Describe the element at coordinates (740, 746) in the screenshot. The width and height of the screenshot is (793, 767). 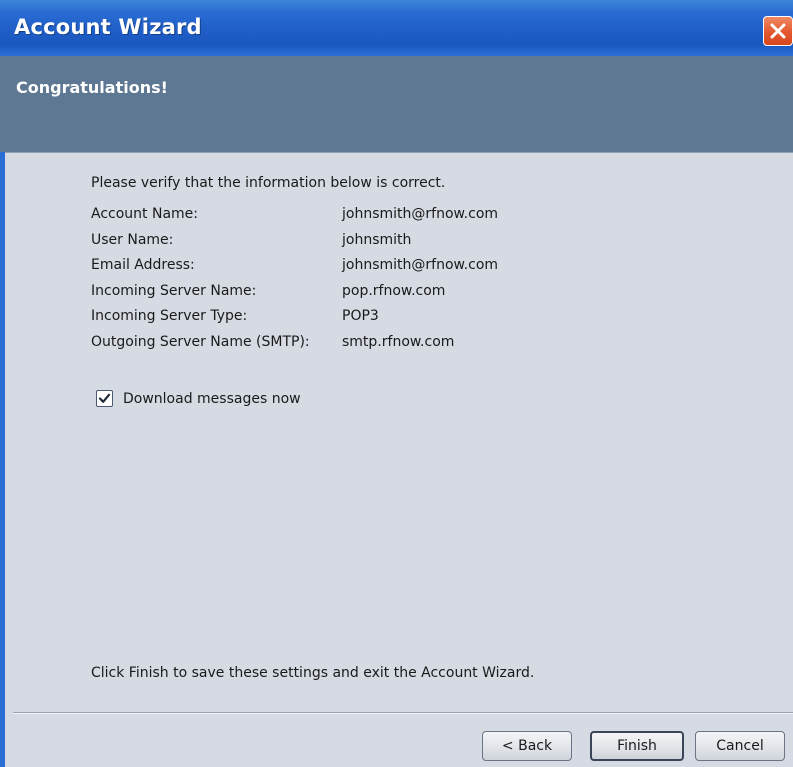
I see `cancel-button: Cancel` at that location.